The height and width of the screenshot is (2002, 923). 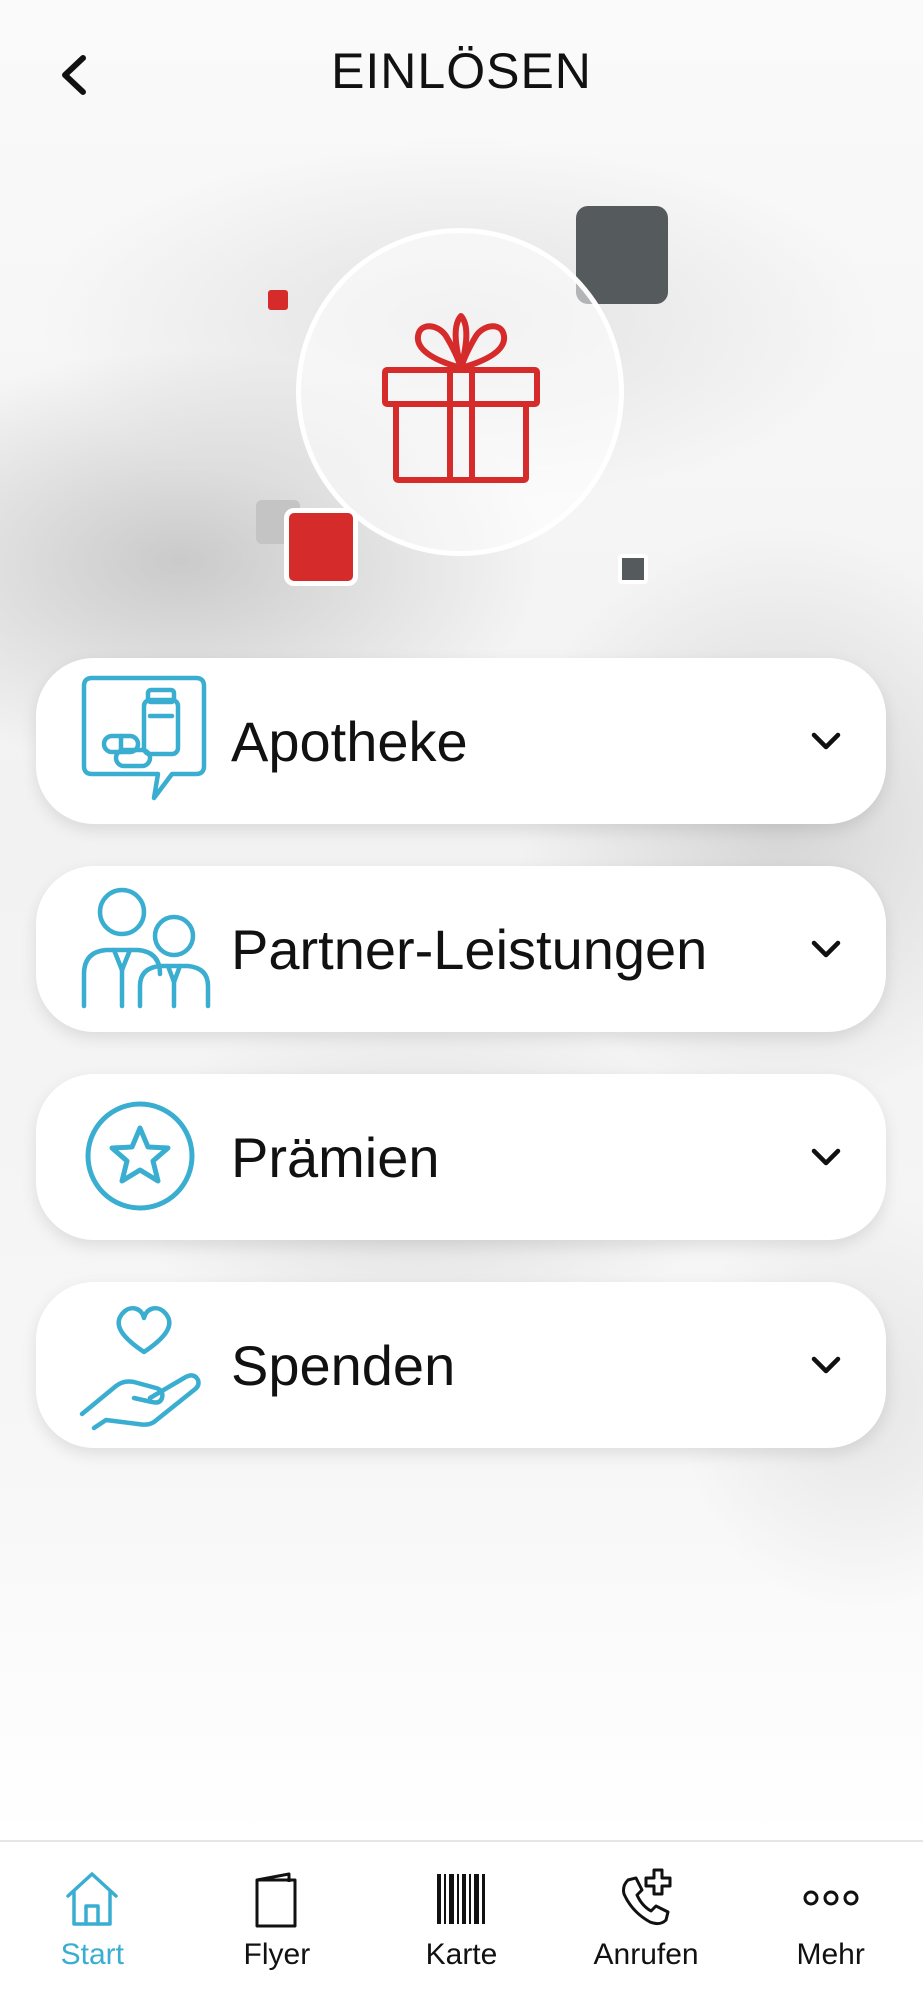 What do you see at coordinates (343, 1365) in the screenshot?
I see `accordion-label: Spenden` at bounding box center [343, 1365].